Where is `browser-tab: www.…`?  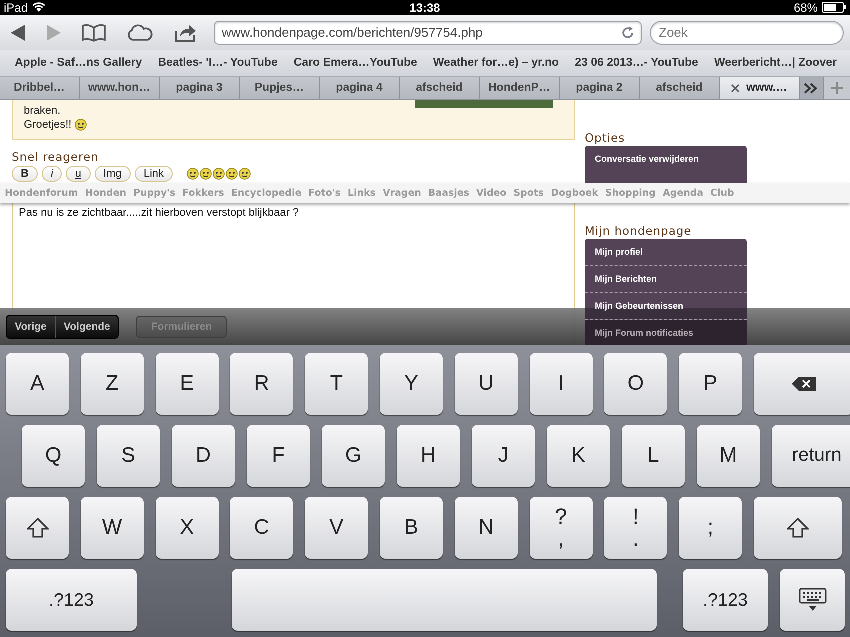 browser-tab: www.… is located at coordinates (760, 88).